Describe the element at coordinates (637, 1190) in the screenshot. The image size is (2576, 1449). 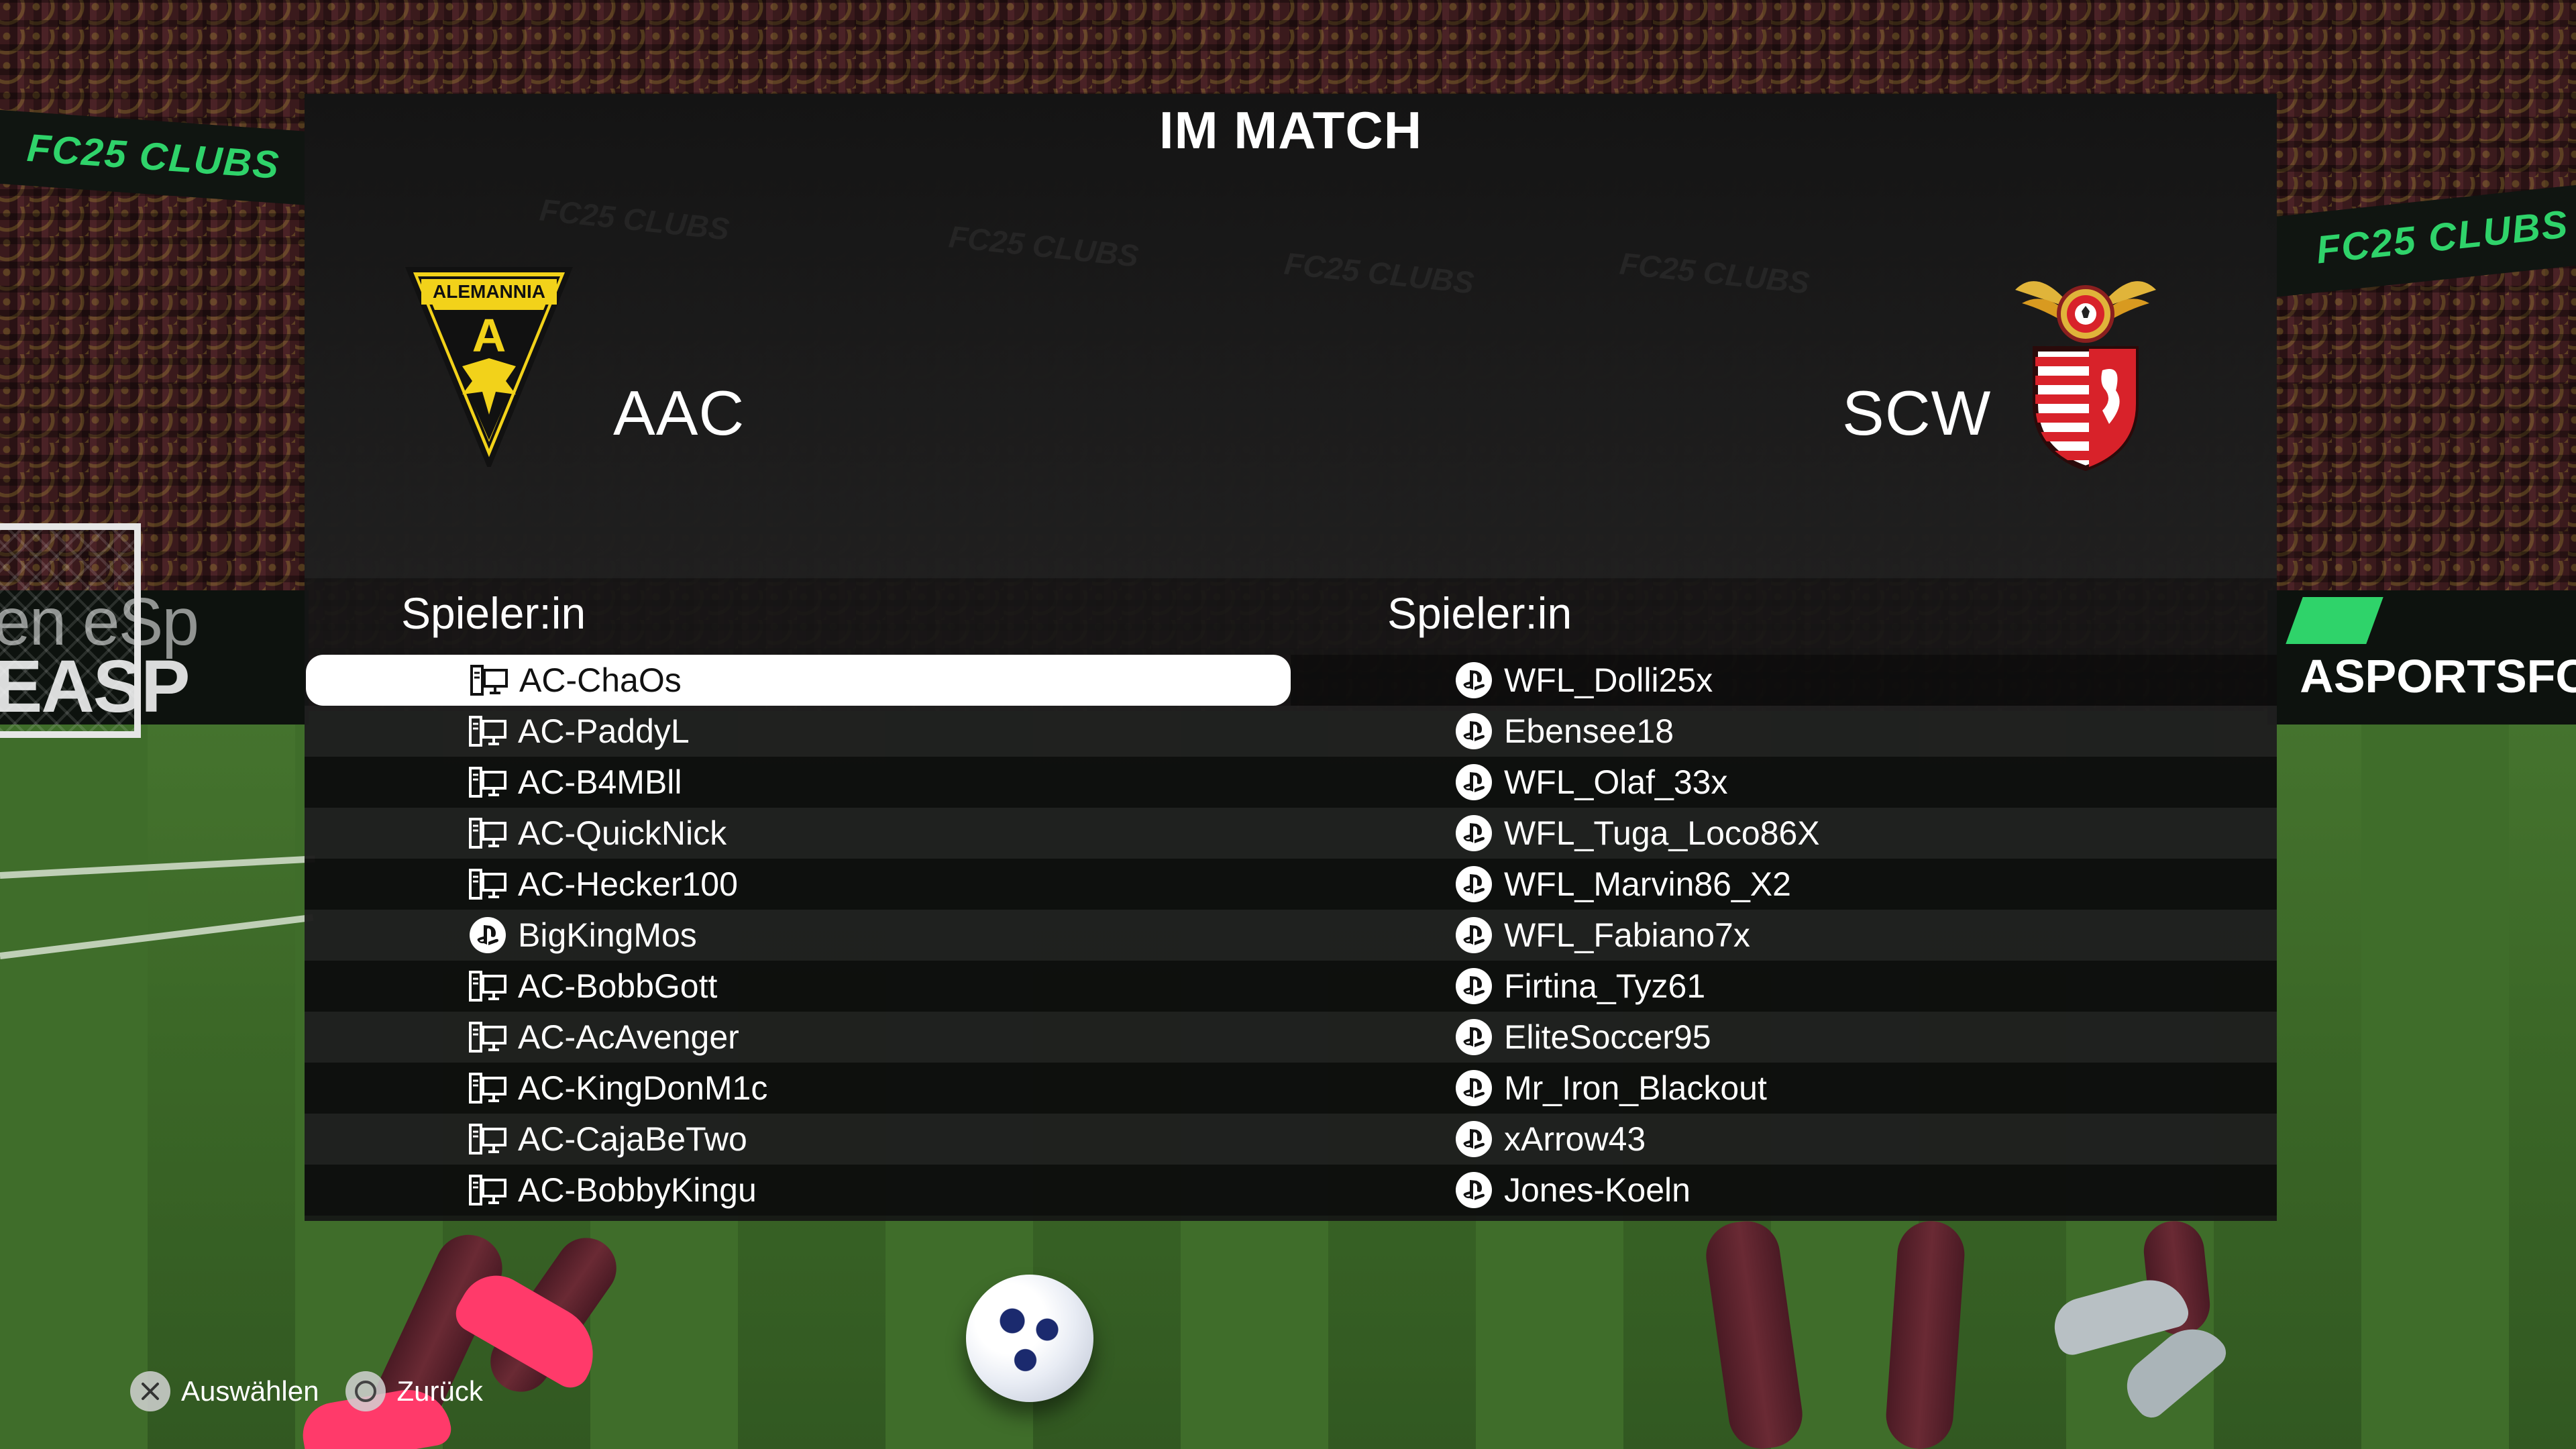
I see `player-name: AC-BobbyKingu` at that location.